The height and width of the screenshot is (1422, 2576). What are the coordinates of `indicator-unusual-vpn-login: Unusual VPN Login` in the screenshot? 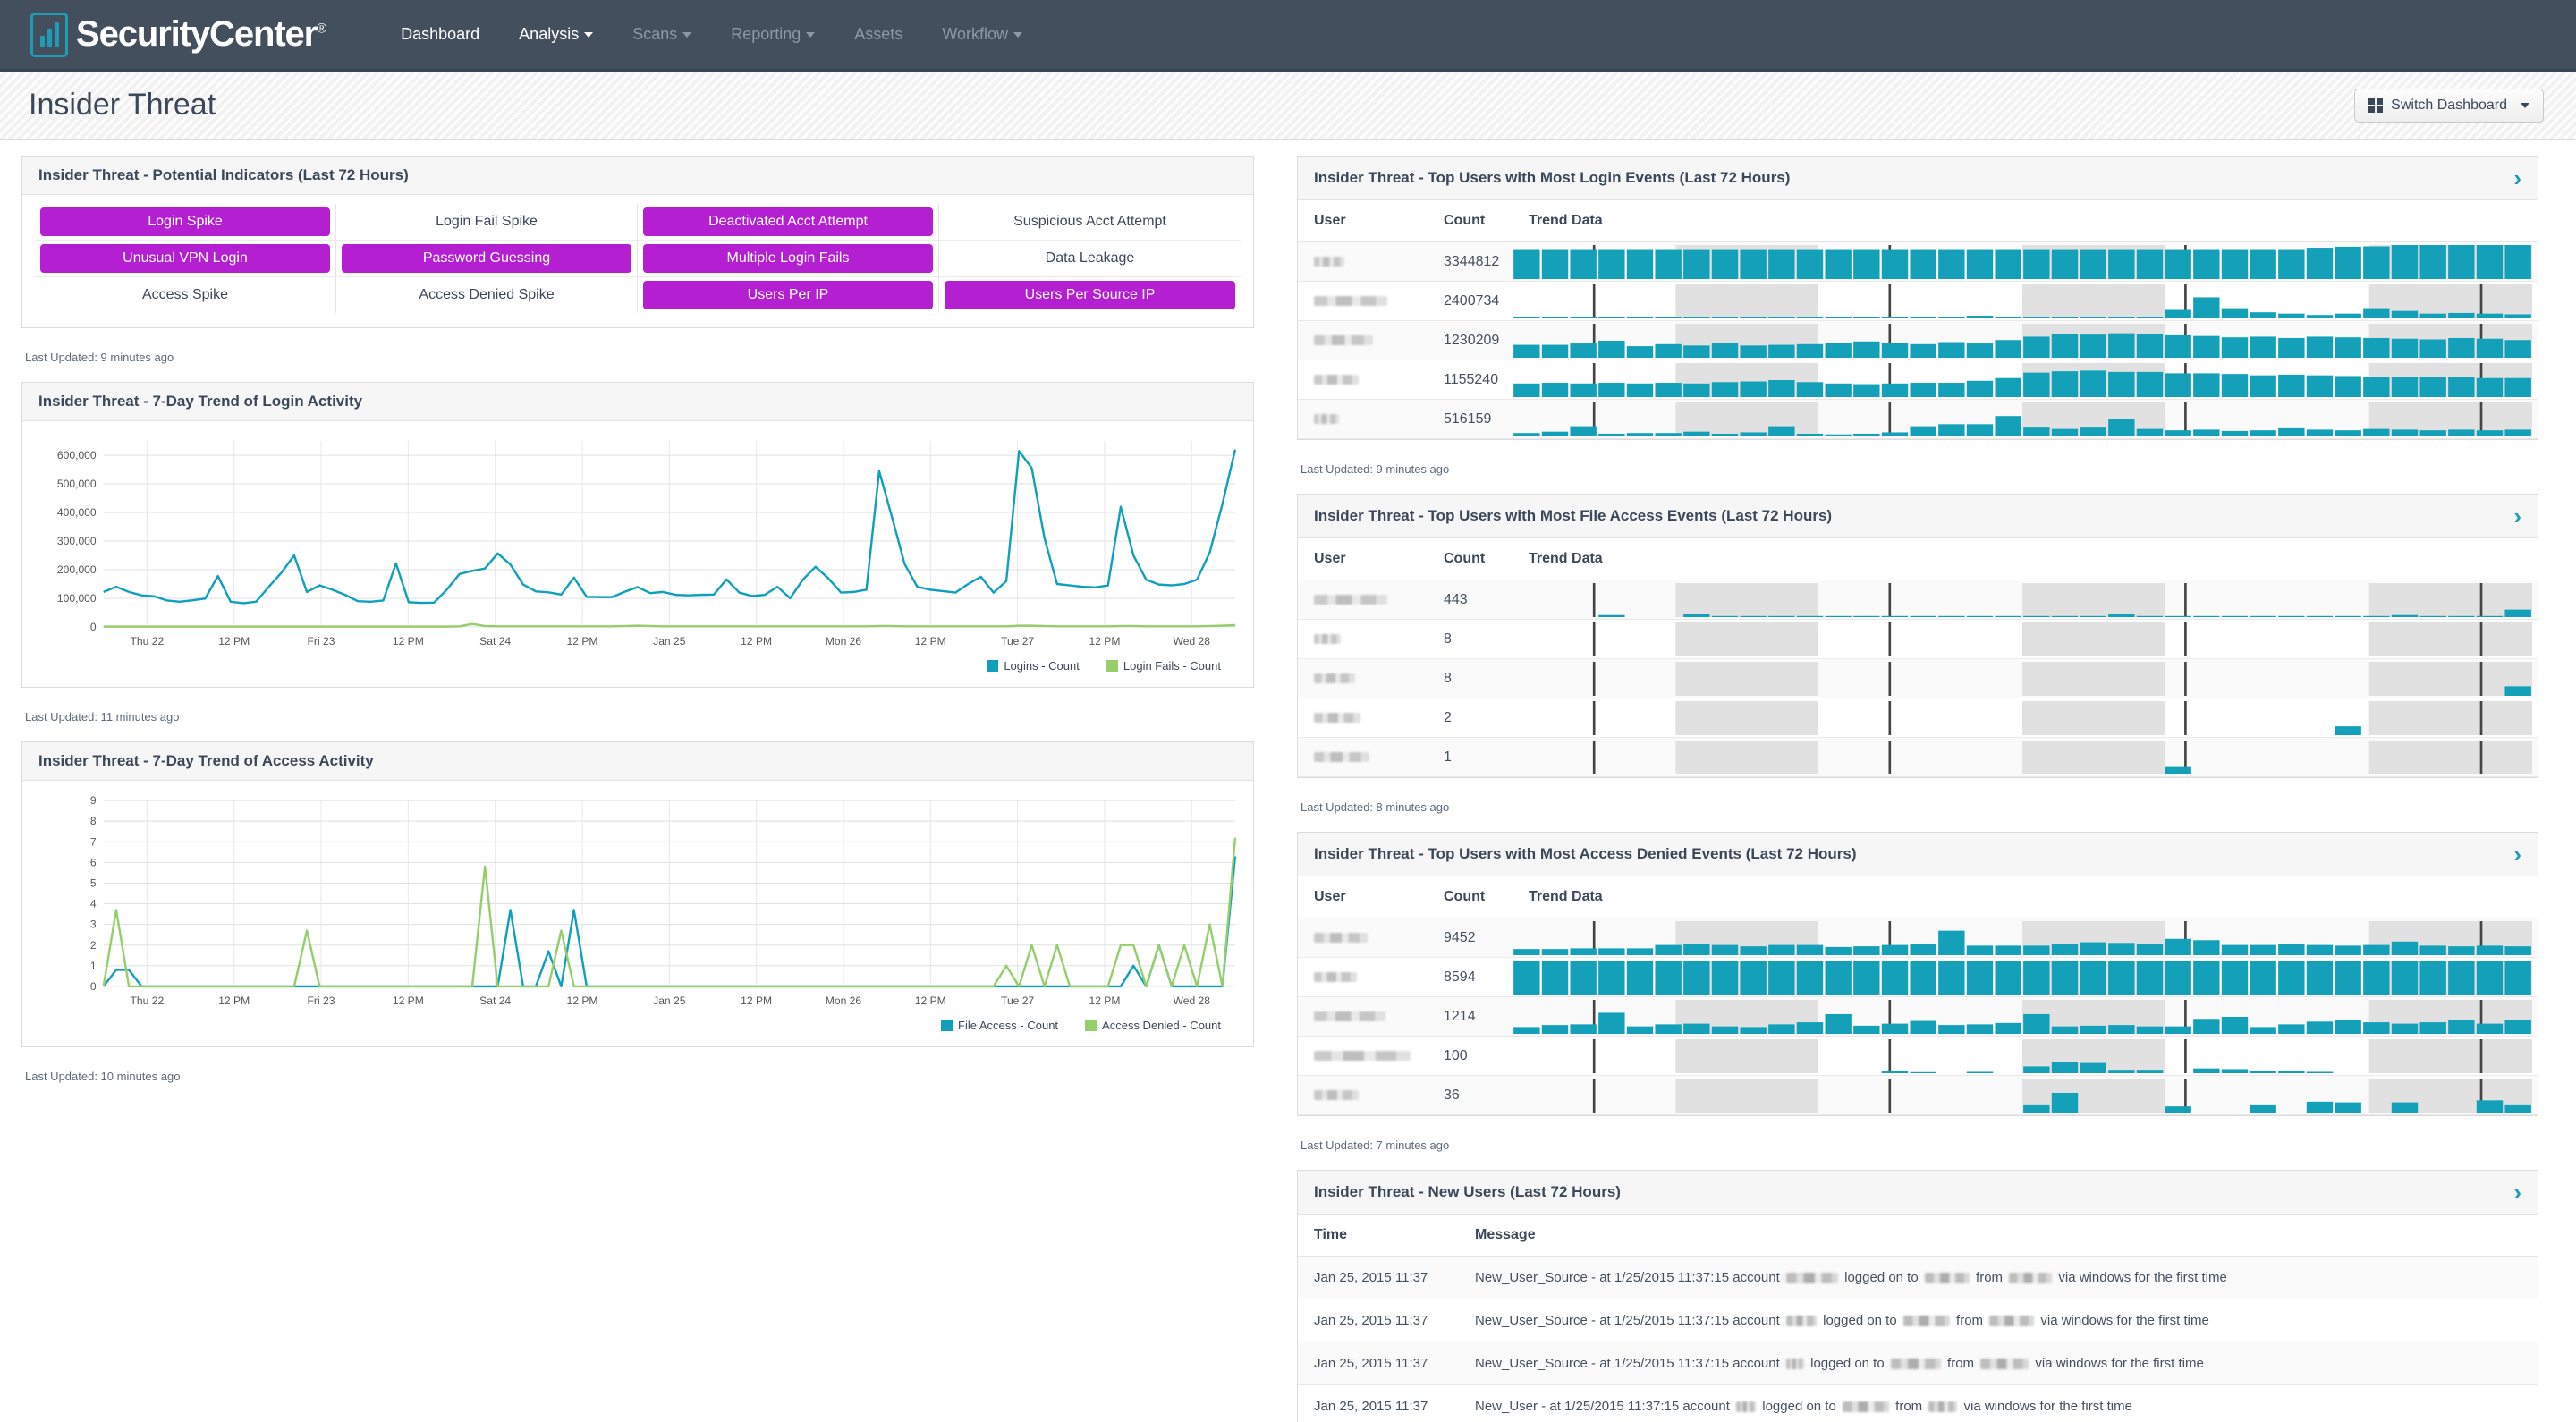 It's located at (185, 258).